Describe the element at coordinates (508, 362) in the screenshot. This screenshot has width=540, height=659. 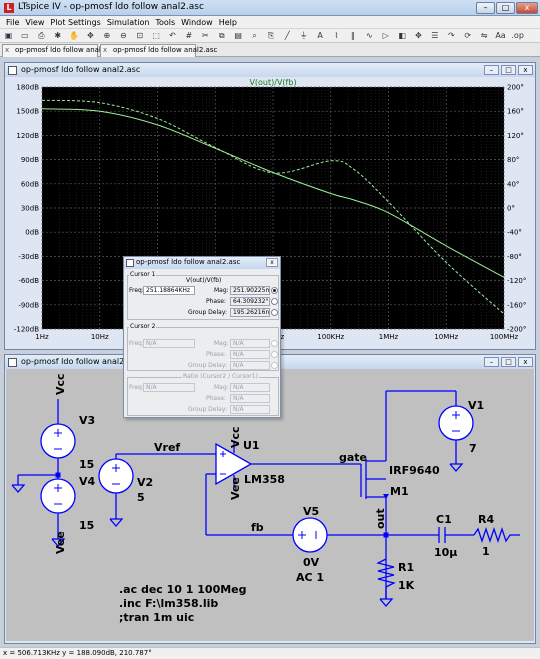
I see `schematic-maximize-button: □` at that location.